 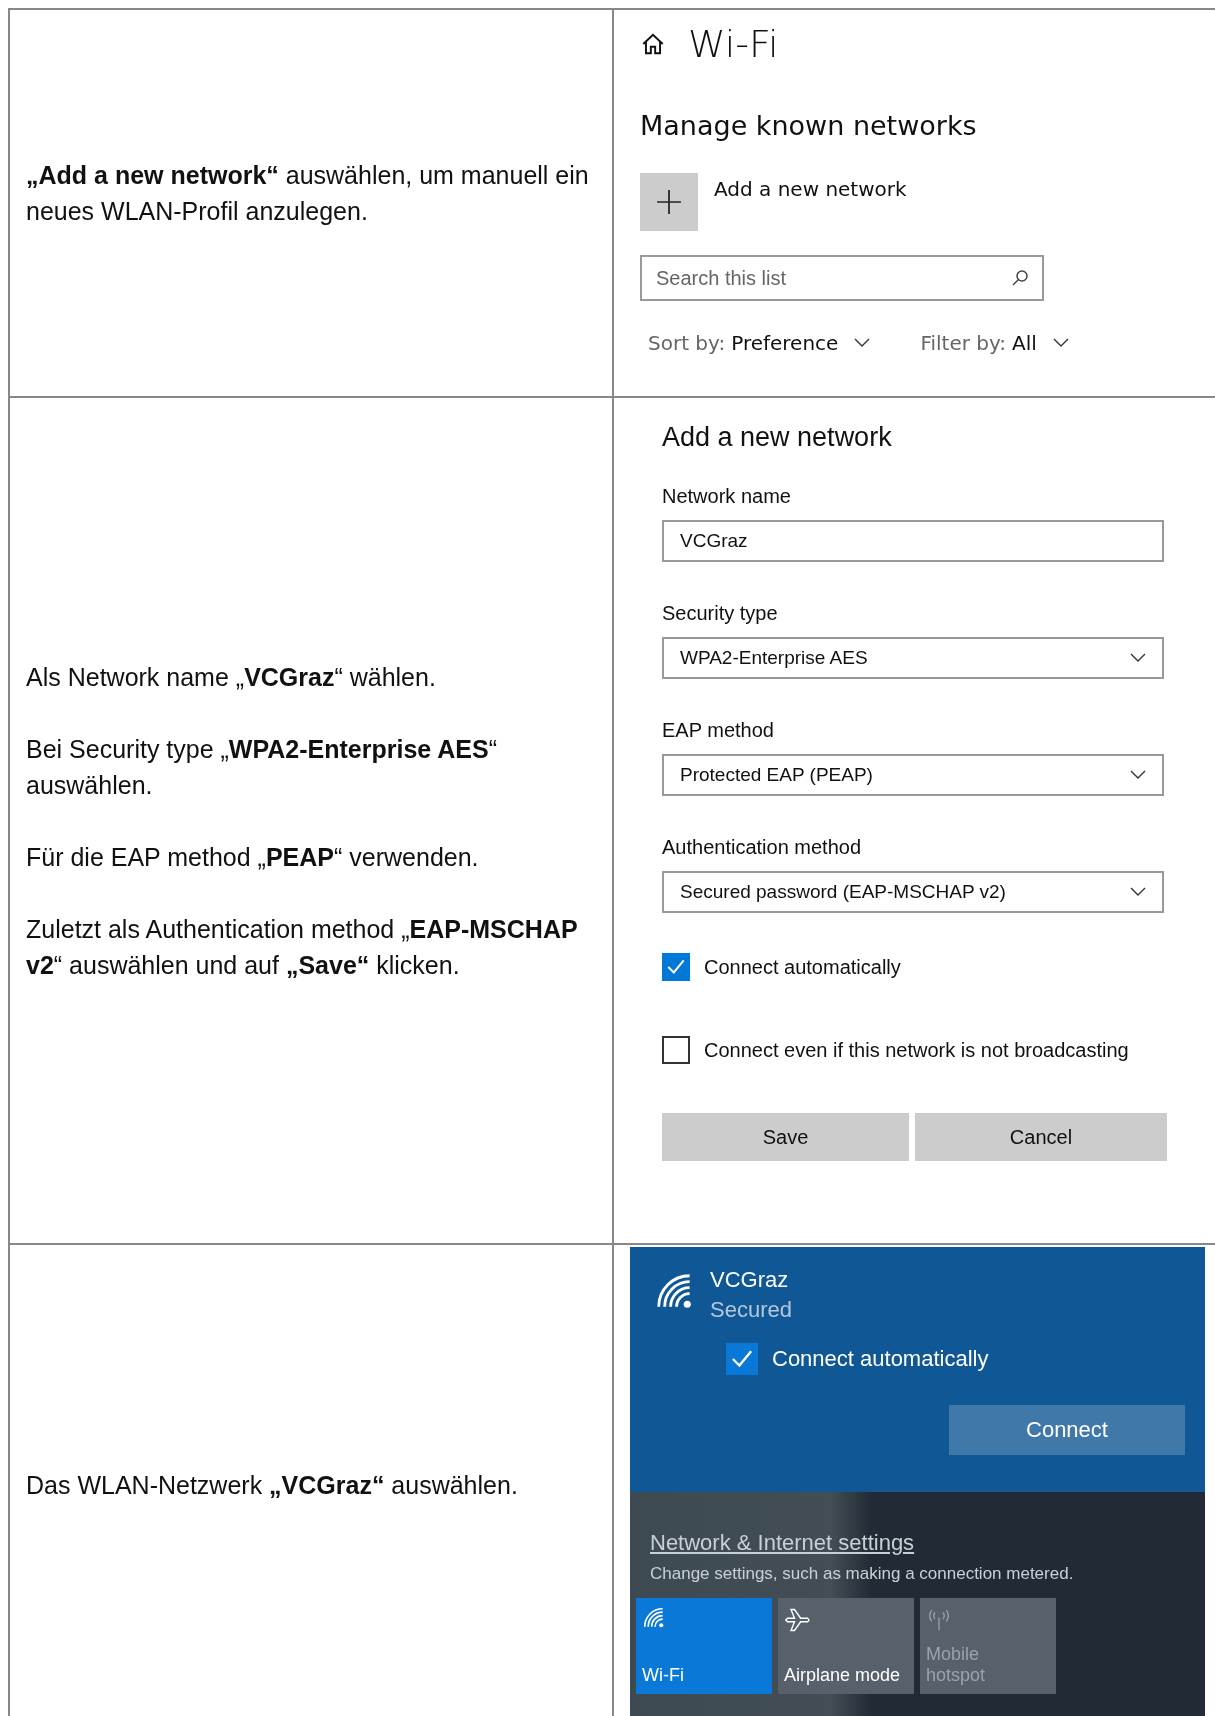 What do you see at coordinates (1041, 1137) in the screenshot?
I see `cancel-button: Cancel` at bounding box center [1041, 1137].